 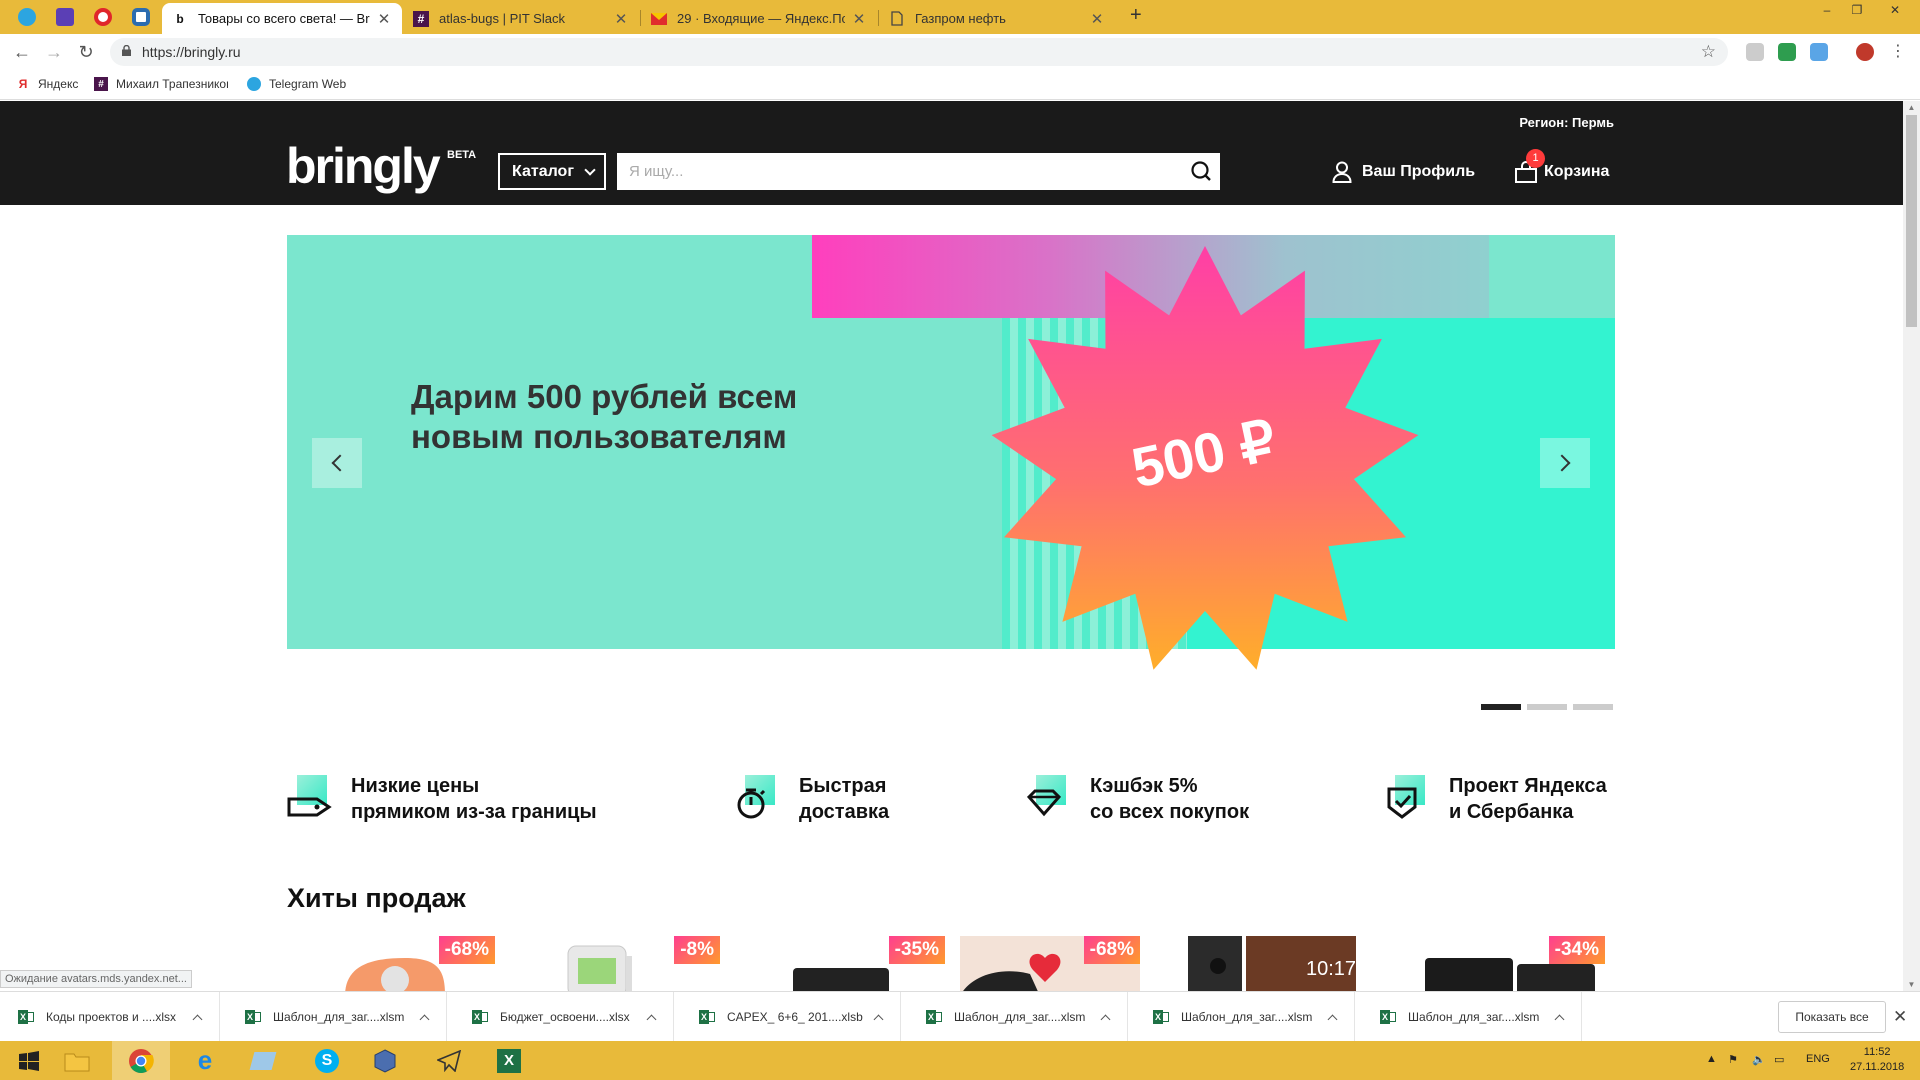 I want to click on windows-logo-icon, so click(x=29, y=1060).